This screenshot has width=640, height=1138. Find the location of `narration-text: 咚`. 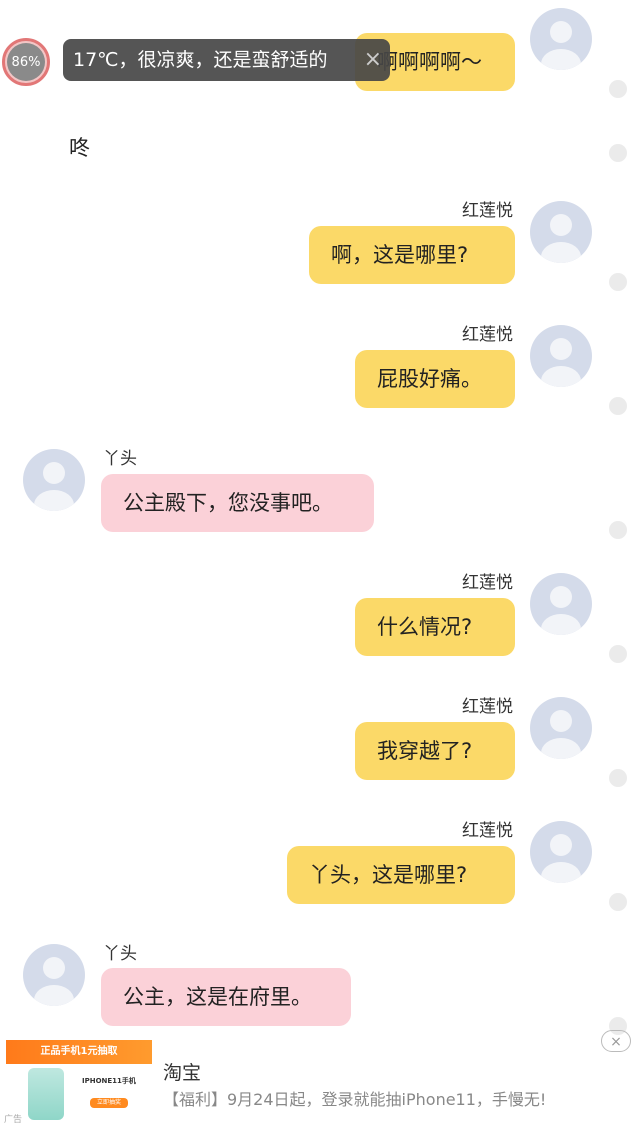

narration-text: 咚 is located at coordinates (79, 148).